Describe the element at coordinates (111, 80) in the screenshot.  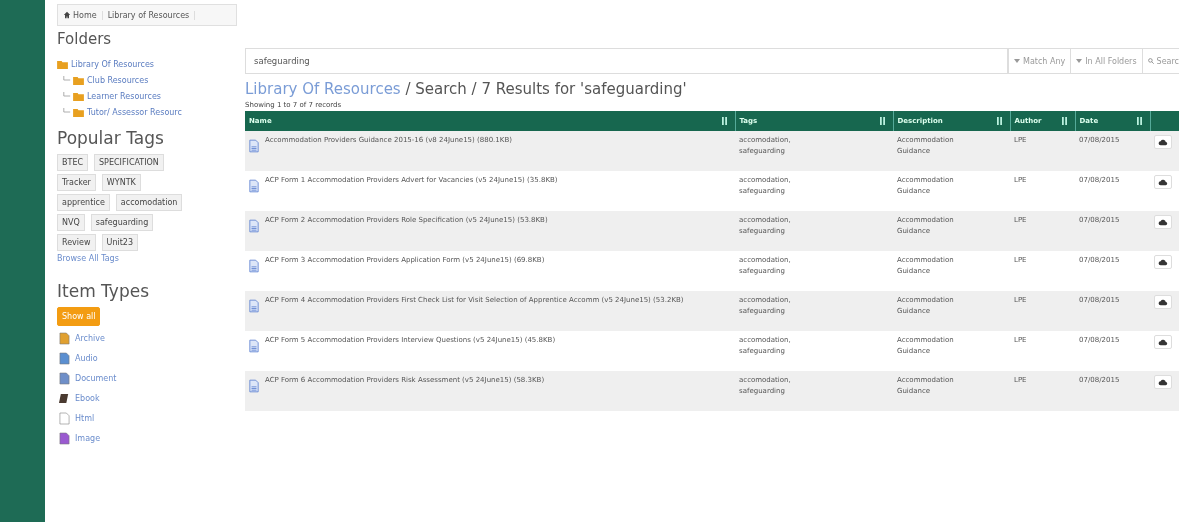
I see `folder-link: Club Resources` at that location.